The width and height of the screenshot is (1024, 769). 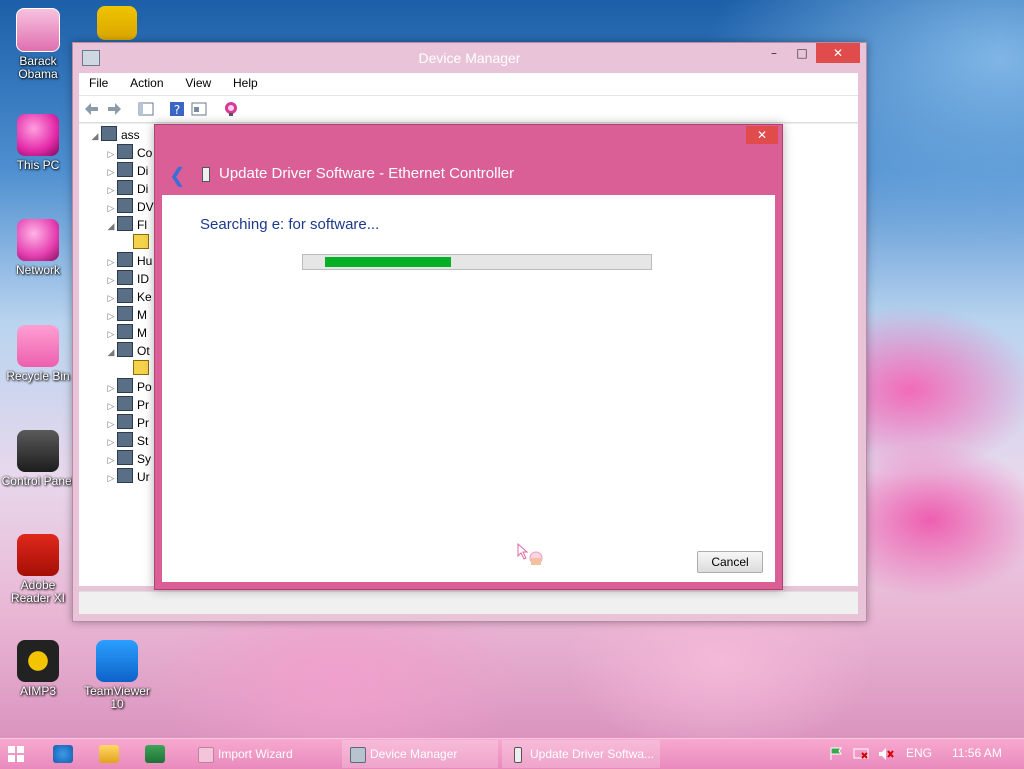 I want to click on desktop-icon-recycle-bin: Recycle Bin, so click(x=38, y=354).